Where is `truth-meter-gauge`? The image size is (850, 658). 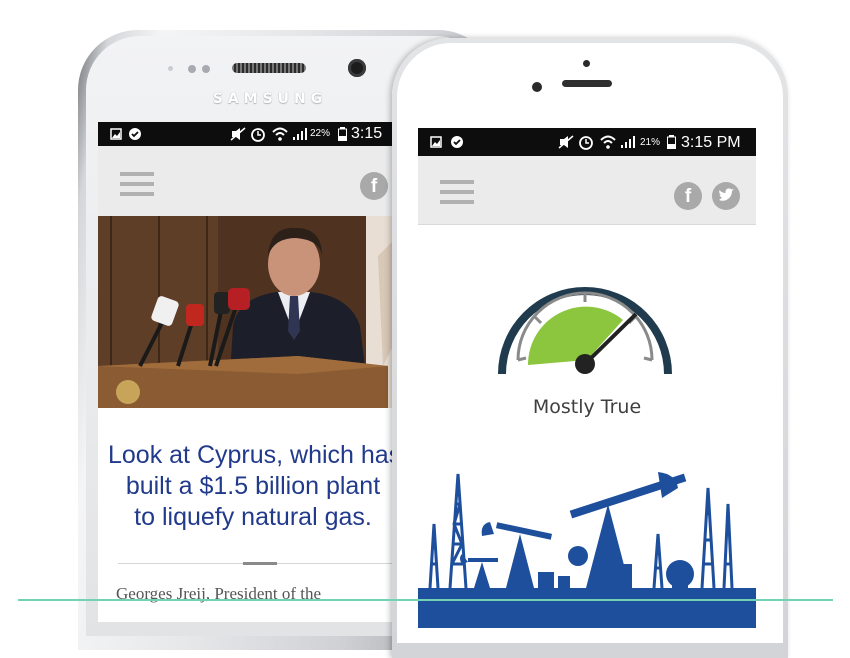 truth-meter-gauge is located at coordinates (585, 330).